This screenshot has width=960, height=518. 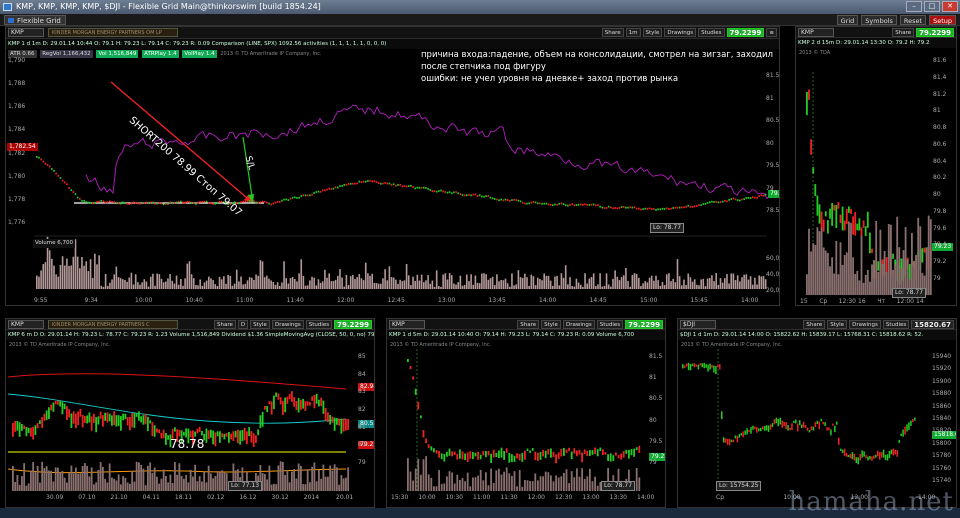 What do you see at coordinates (847, 20) in the screenshot?
I see `grid-button: Grid` at bounding box center [847, 20].